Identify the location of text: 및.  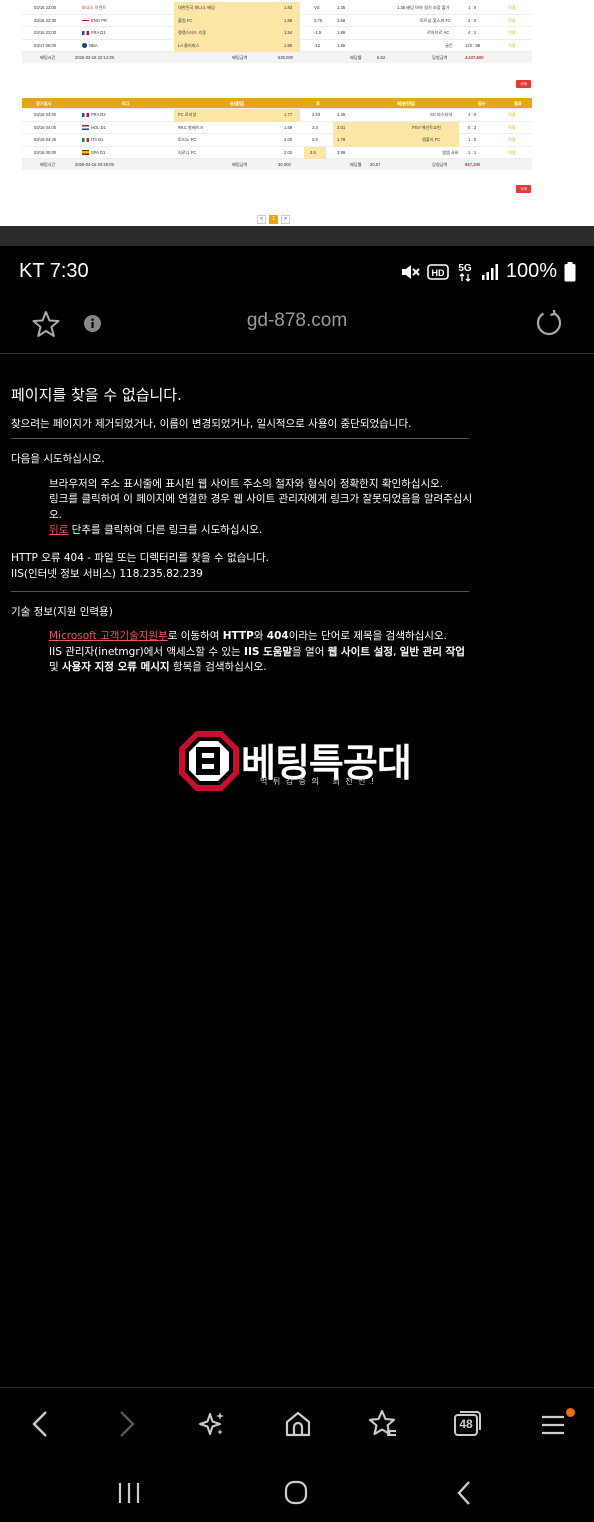
(55, 667).